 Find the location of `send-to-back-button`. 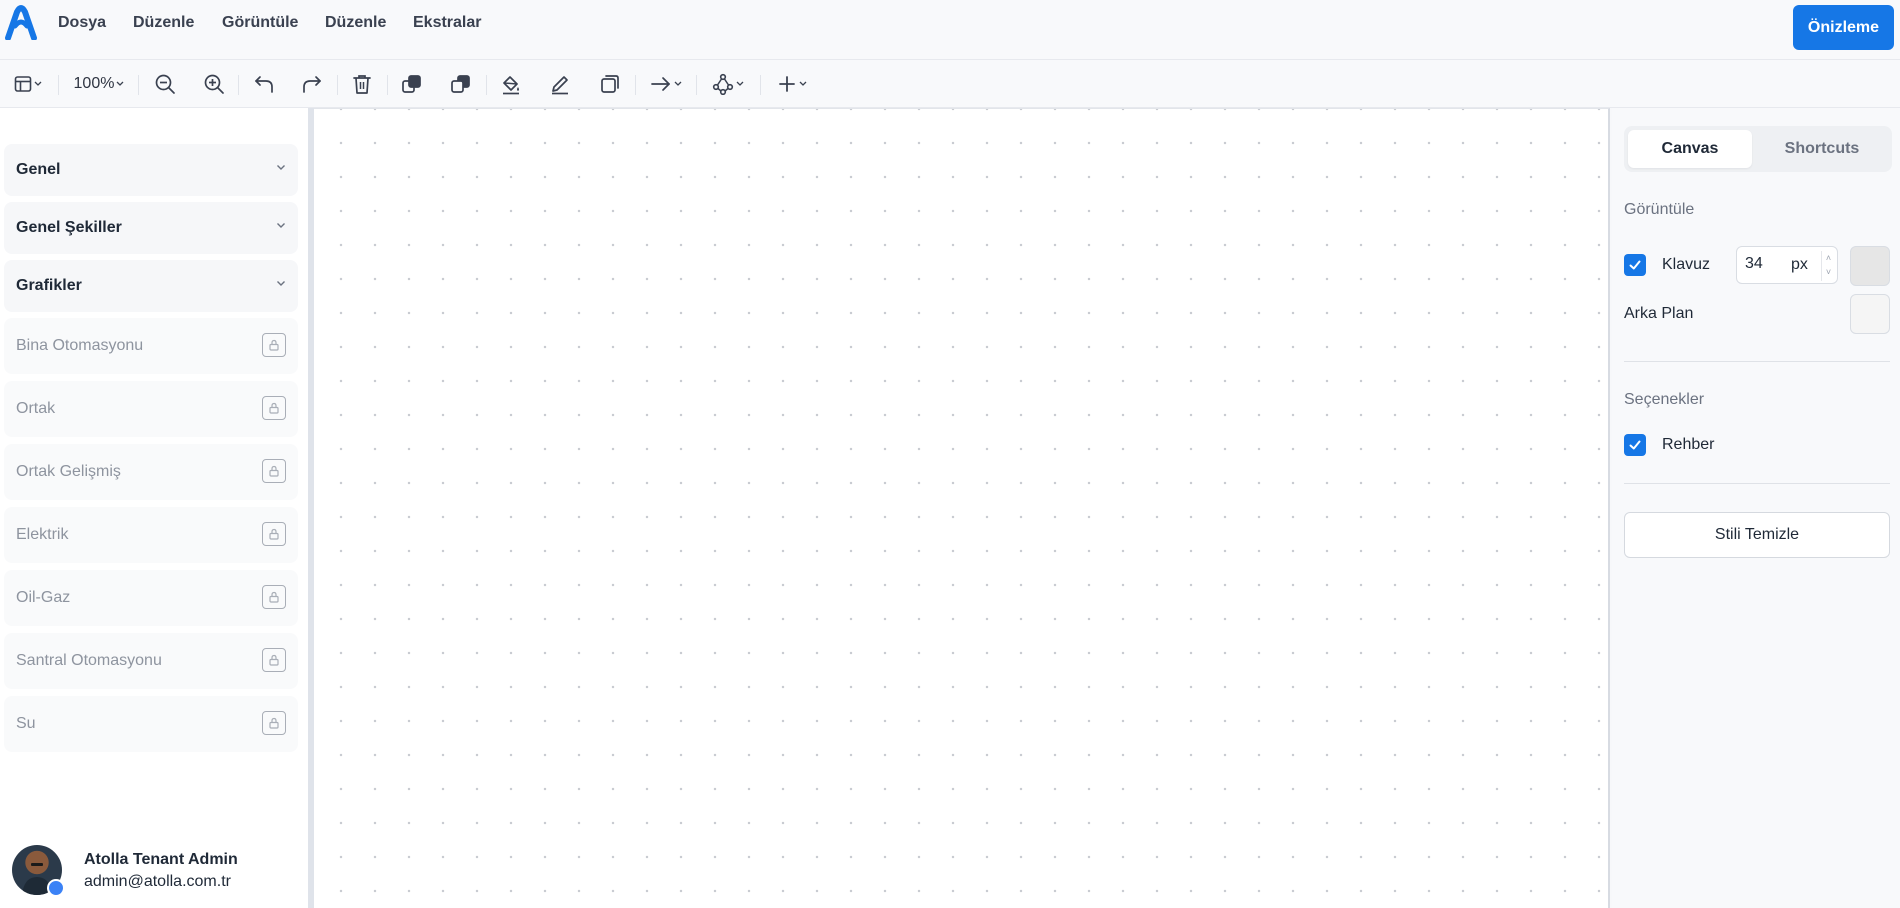

send-to-back-button is located at coordinates (461, 84).